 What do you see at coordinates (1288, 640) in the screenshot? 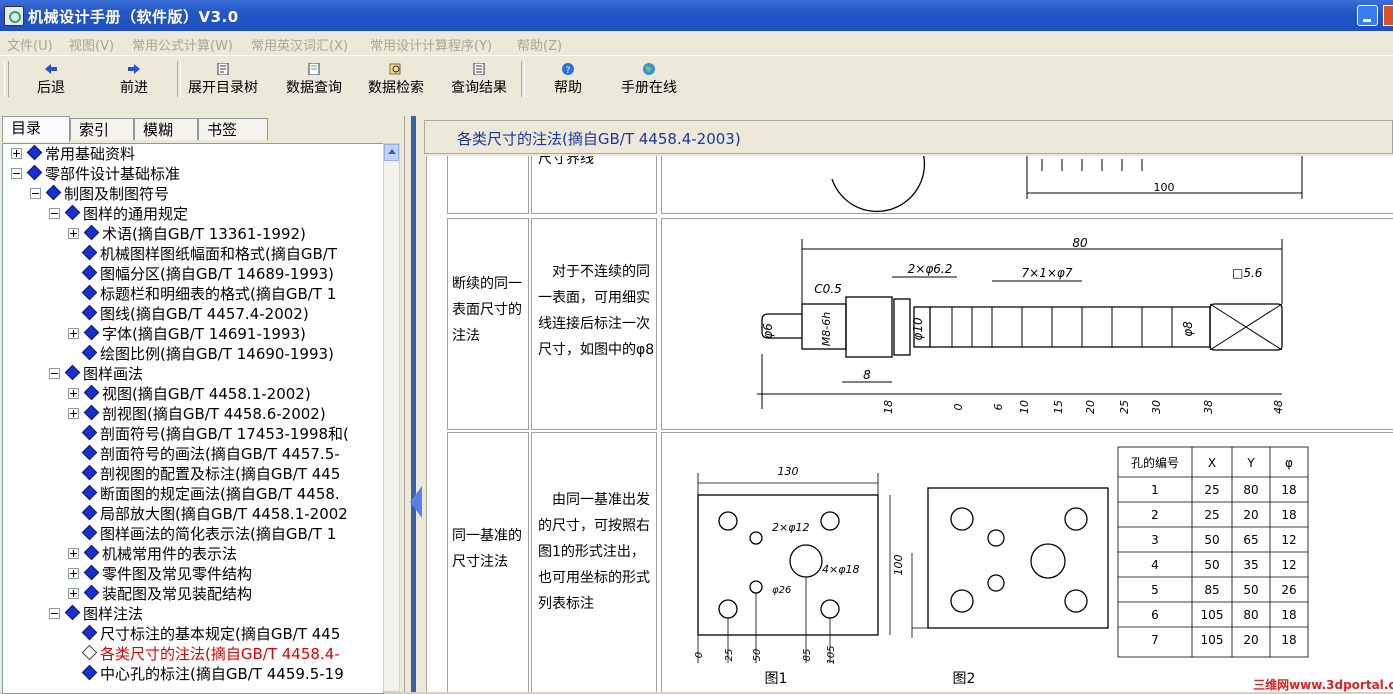
I see `table-cell: 18` at bounding box center [1288, 640].